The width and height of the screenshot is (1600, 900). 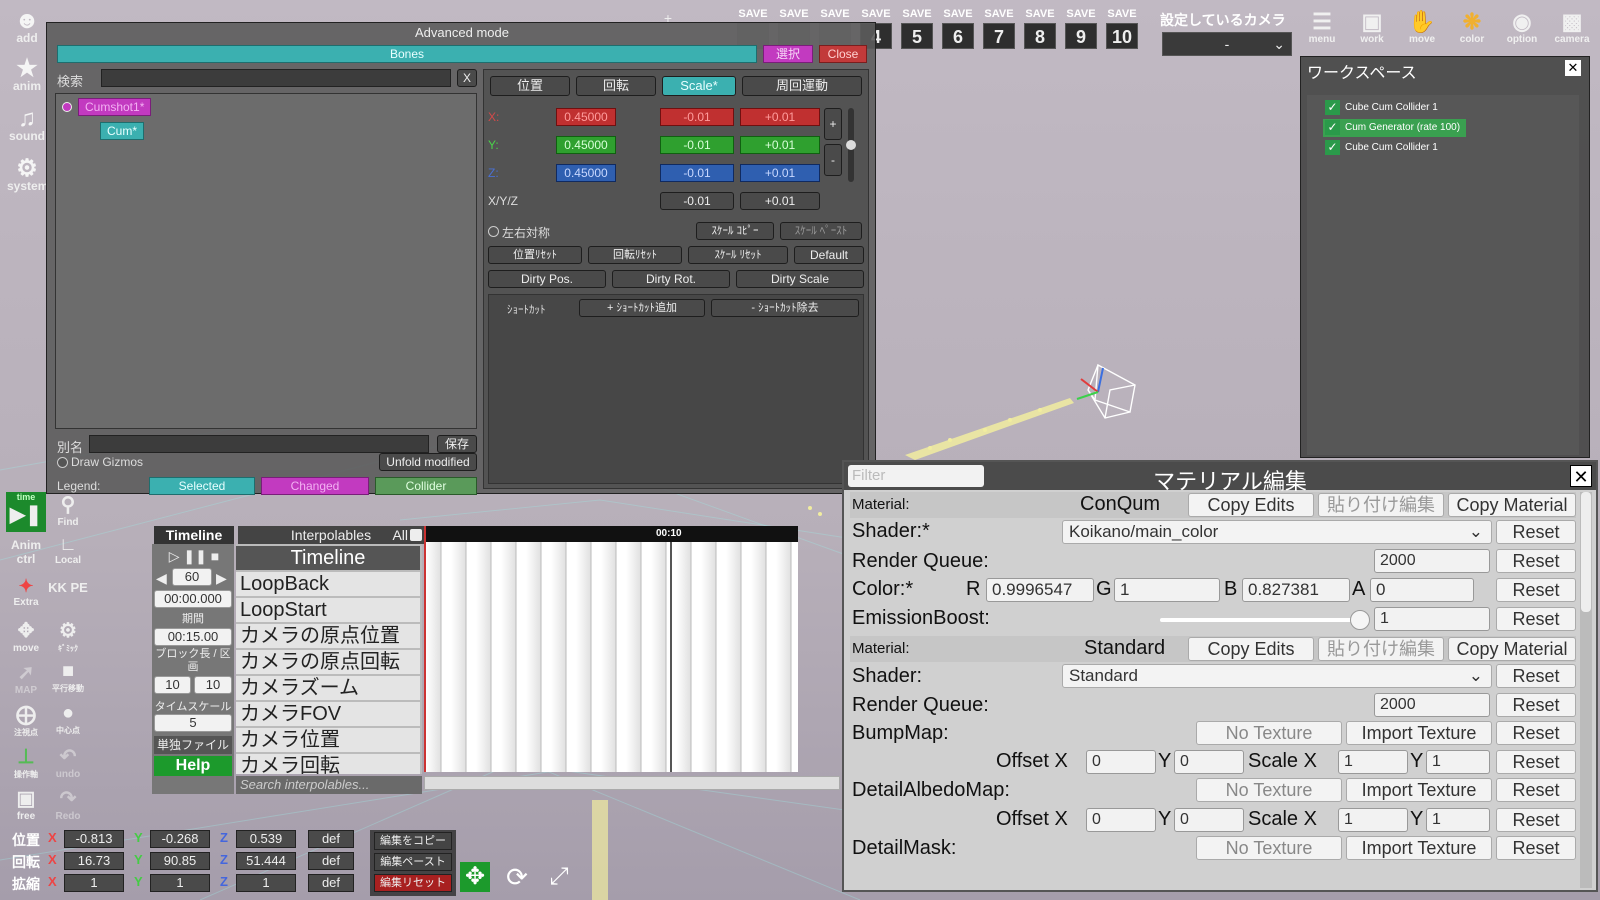 What do you see at coordinates (192, 577) in the screenshot?
I see `fps-input: 60` at bounding box center [192, 577].